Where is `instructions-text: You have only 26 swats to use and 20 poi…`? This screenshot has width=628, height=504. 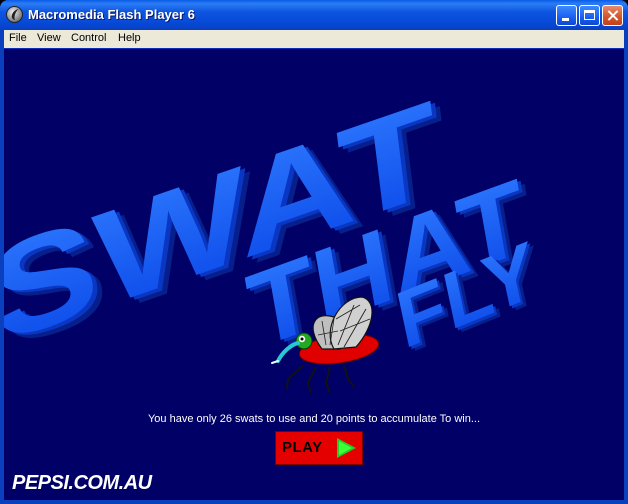 instructions-text: You have only 26 swats to use and 20 poi… is located at coordinates (314, 419).